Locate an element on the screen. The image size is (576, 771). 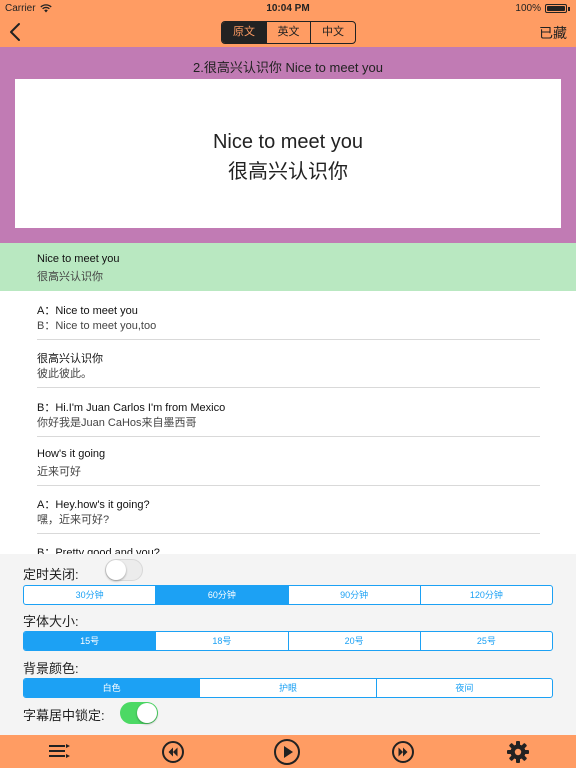
playlist-button is located at coordinates (59, 752).